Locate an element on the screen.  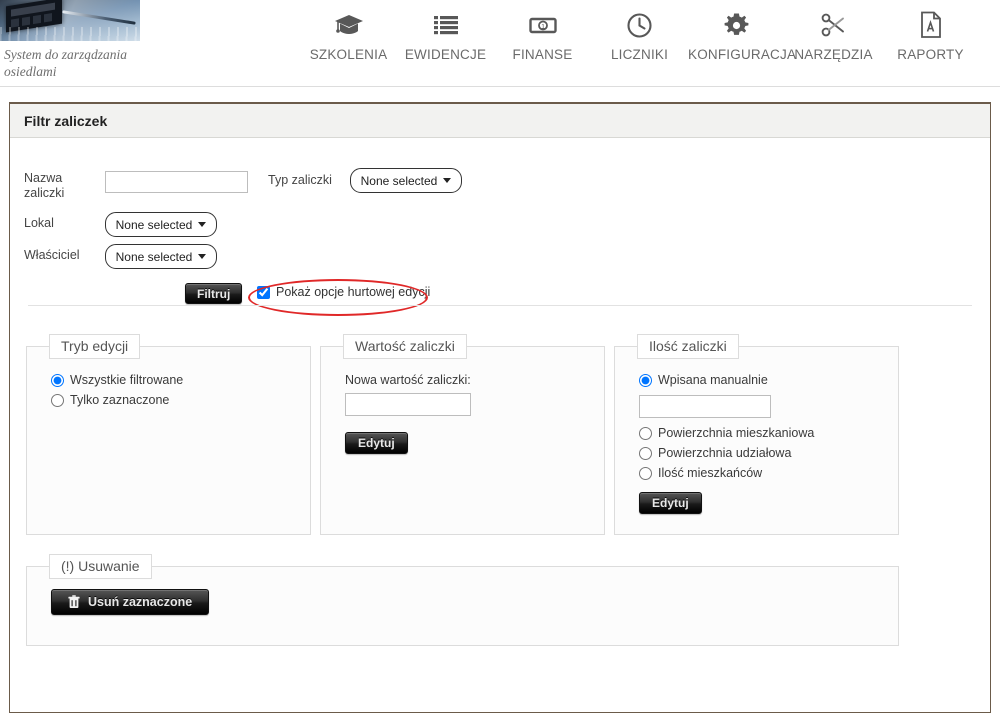
radio-label-ilosc-mieszkancow: Ilość mieszkańców is located at coordinates (710, 473).